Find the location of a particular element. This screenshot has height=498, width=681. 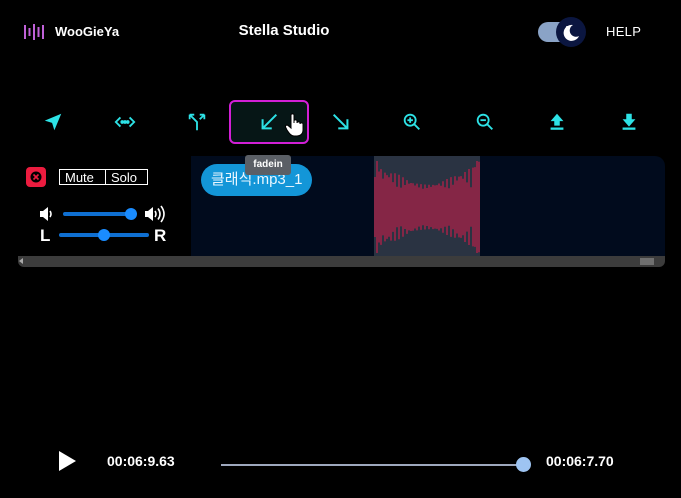

close-track-button is located at coordinates (36, 177).